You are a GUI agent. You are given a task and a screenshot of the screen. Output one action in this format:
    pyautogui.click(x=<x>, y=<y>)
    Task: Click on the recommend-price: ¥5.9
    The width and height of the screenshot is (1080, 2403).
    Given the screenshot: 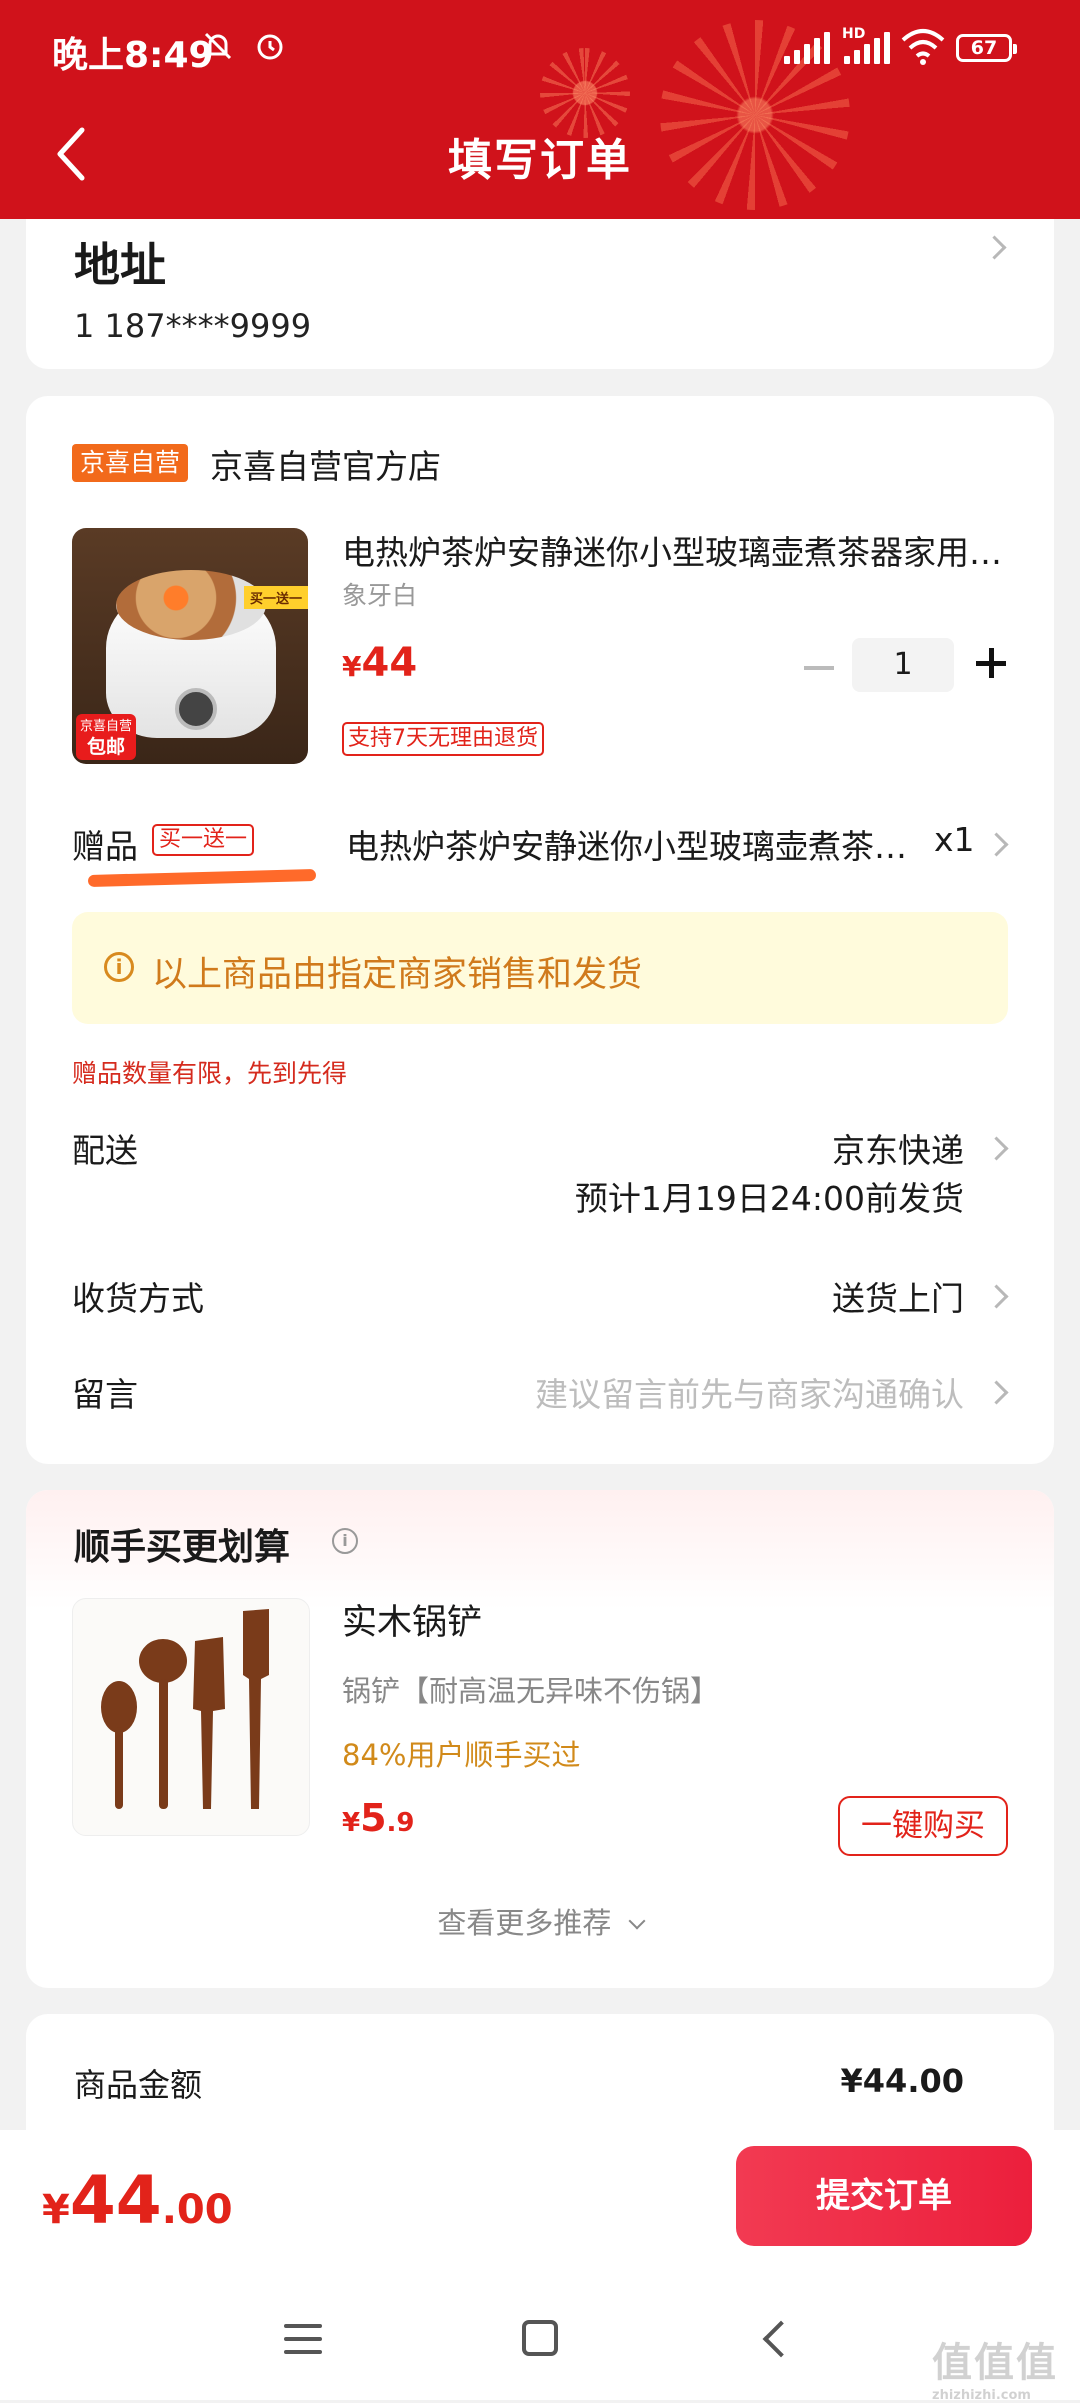 What is the action you would take?
    pyautogui.click(x=378, y=1818)
    